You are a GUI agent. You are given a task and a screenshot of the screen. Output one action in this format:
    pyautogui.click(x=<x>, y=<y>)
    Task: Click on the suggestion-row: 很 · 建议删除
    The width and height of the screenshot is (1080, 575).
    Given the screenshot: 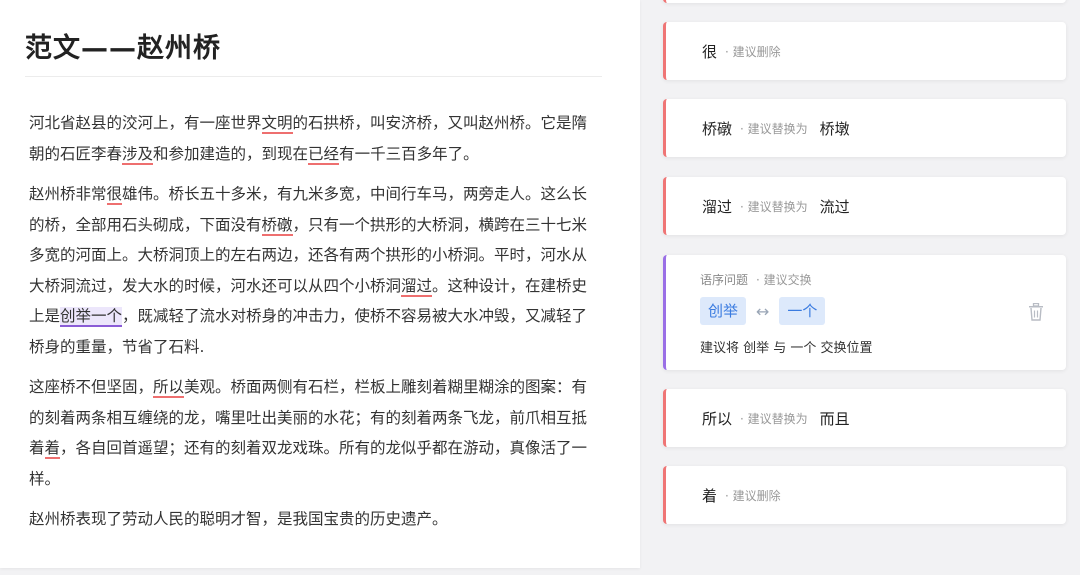 What is the action you would take?
    pyautogui.click(x=741, y=51)
    